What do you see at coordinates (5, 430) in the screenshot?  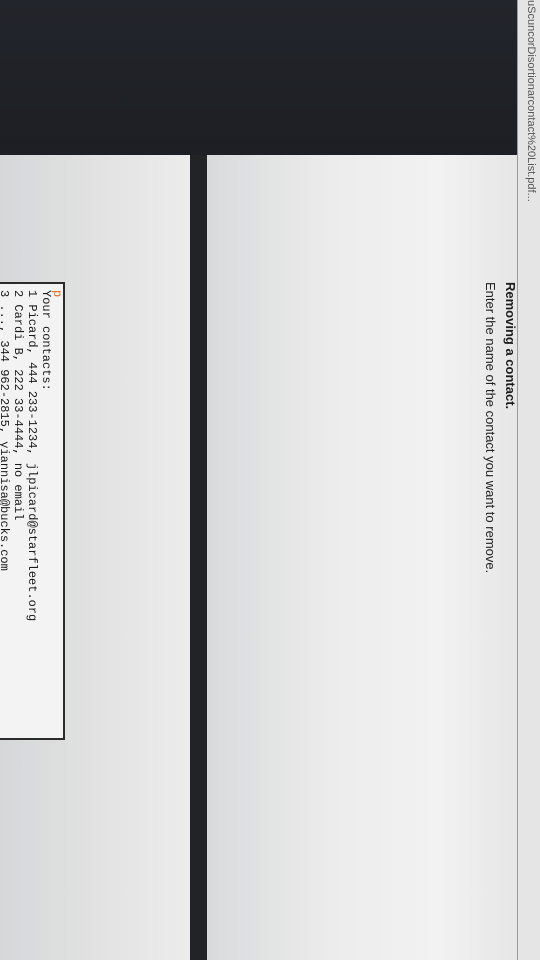 I see `console-line: 3 ..., 344 962-2815, yiannisa@bucks.com` at bounding box center [5, 430].